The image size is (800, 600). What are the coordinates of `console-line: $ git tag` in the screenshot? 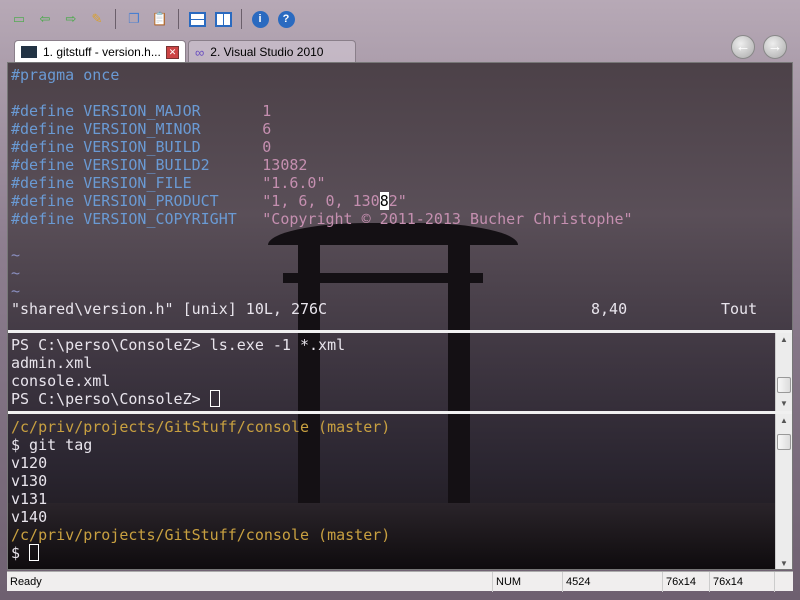 It's located at (52, 445).